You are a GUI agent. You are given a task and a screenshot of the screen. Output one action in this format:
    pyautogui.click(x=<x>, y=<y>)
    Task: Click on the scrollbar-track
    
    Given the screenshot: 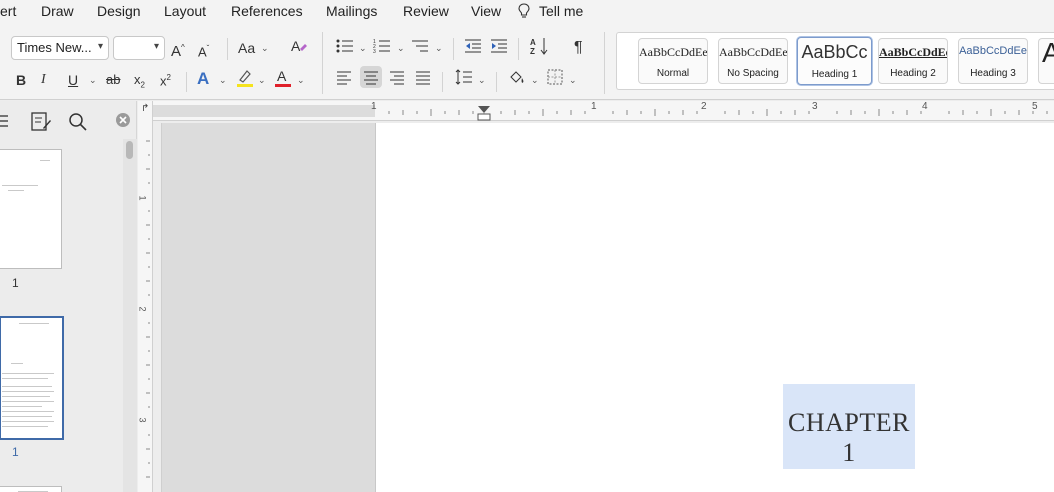 What is the action you would take?
    pyautogui.click(x=130, y=315)
    